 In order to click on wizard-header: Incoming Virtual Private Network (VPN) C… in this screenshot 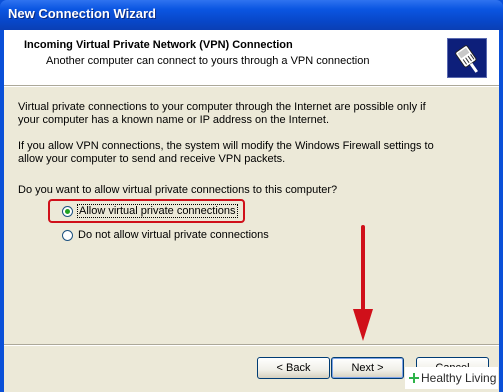, I will do `click(251, 57)`.